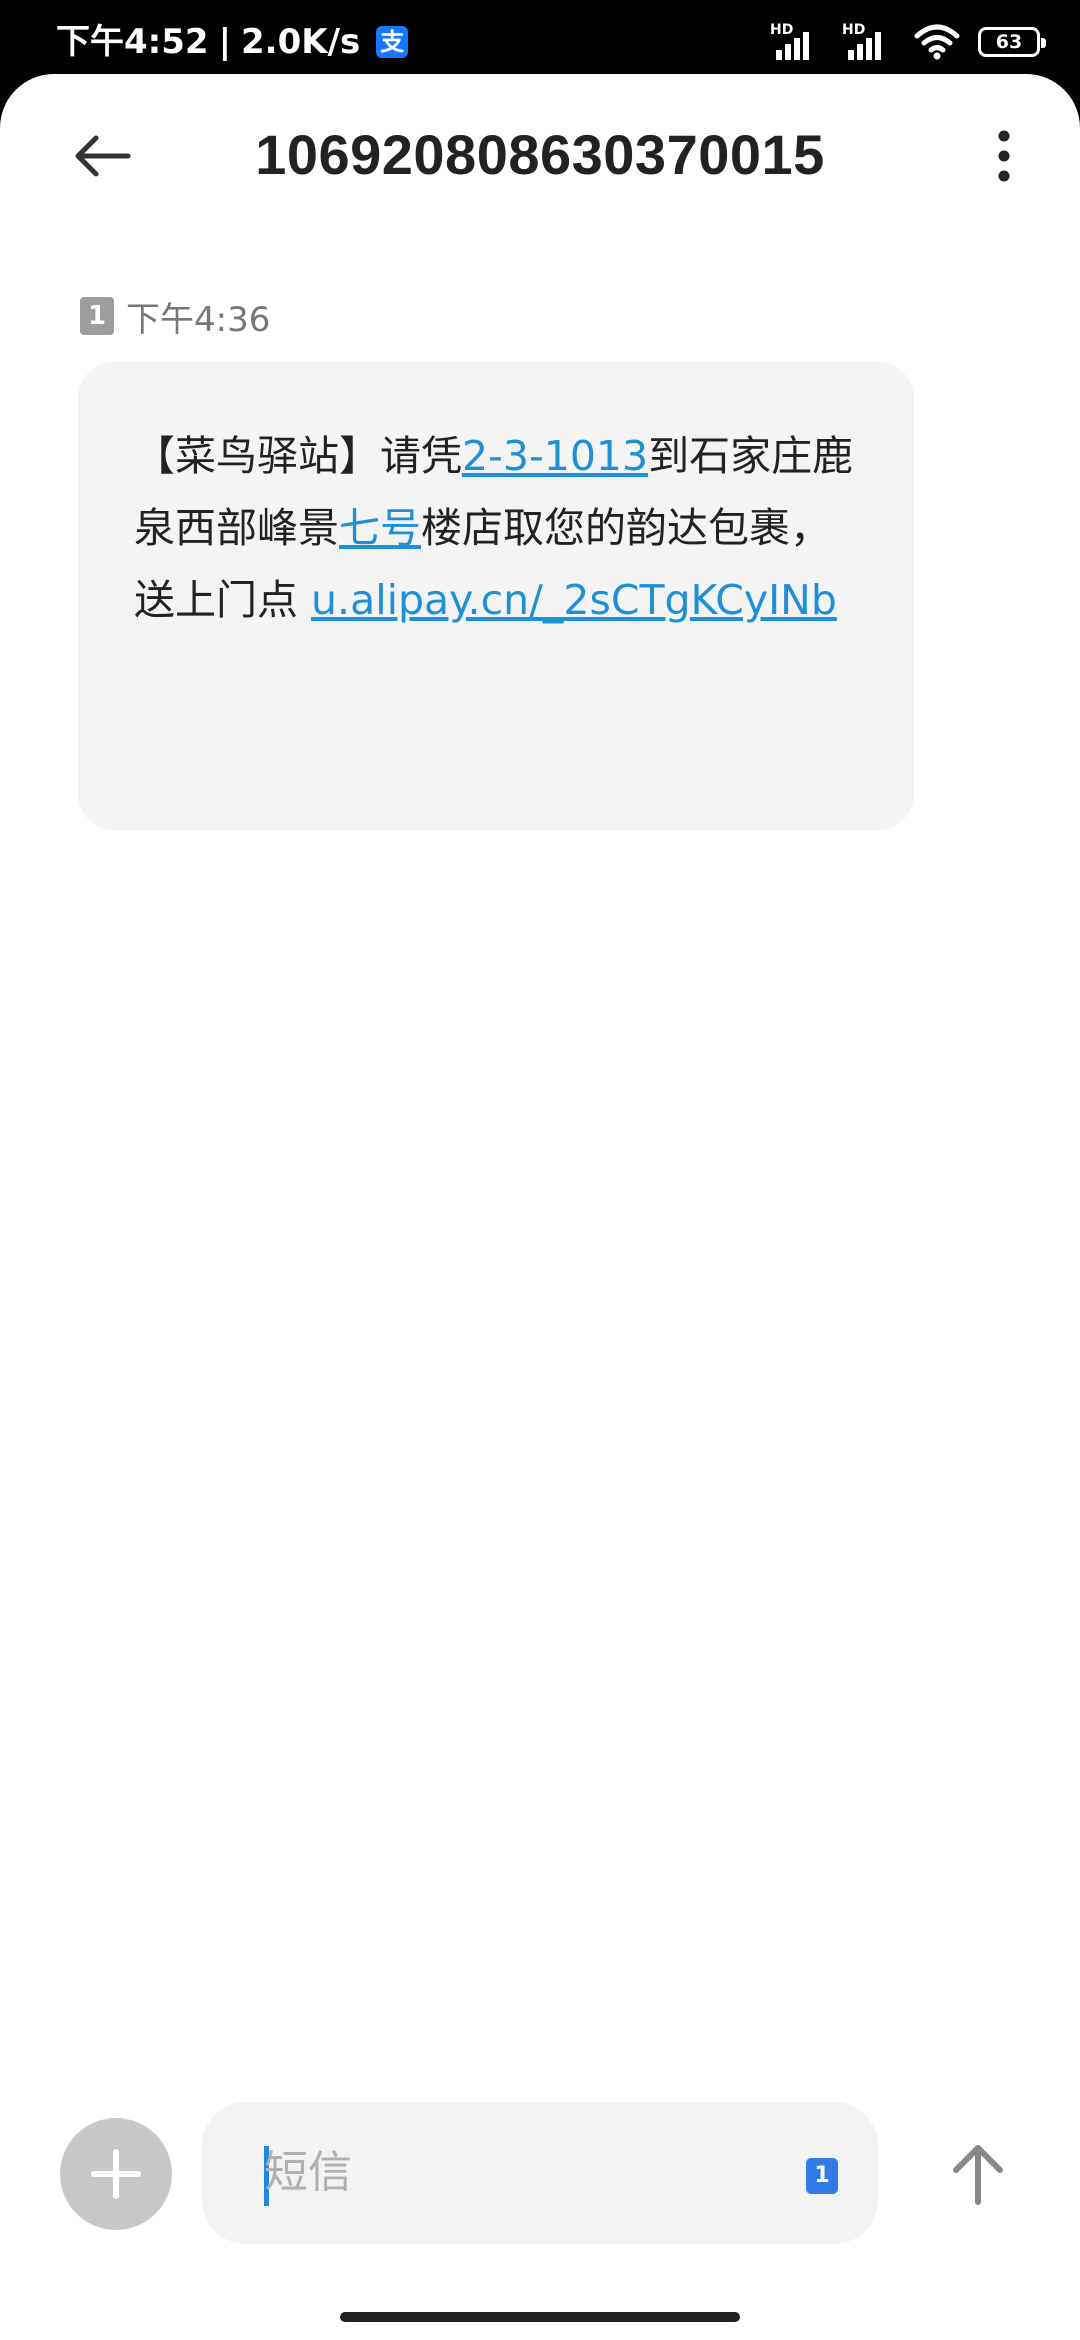 The height and width of the screenshot is (2340, 1080). Describe the element at coordinates (198, 319) in the screenshot. I see `message-time: 下午4:36` at that location.